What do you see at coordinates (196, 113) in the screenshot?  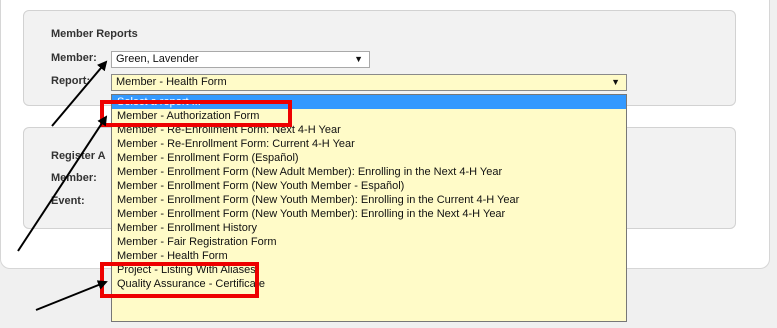 I see `authorization-form-highlight` at bounding box center [196, 113].